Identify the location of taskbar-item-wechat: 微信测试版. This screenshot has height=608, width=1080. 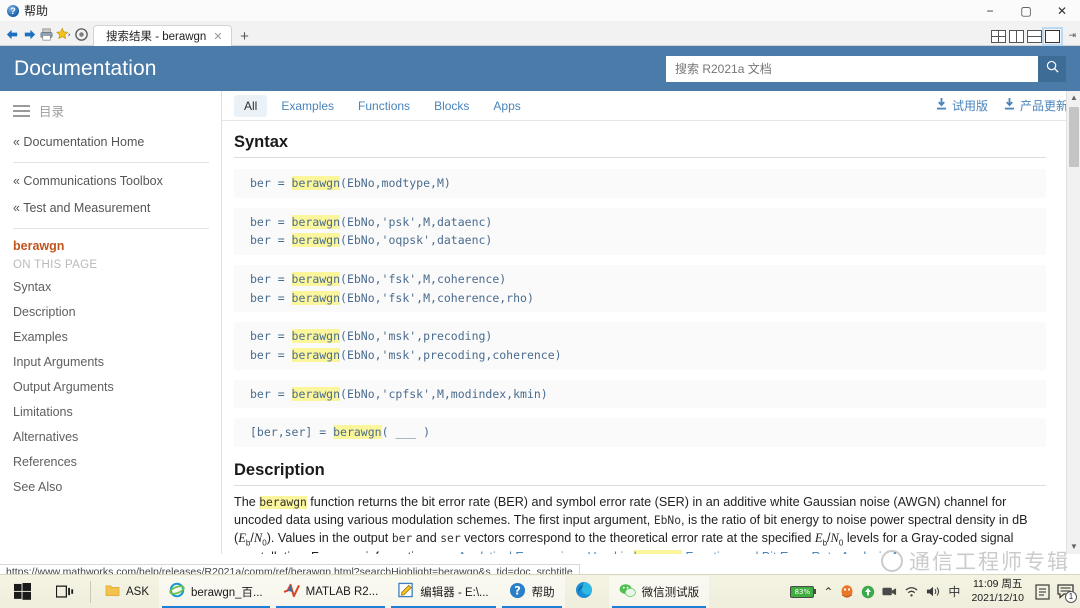
(659, 591).